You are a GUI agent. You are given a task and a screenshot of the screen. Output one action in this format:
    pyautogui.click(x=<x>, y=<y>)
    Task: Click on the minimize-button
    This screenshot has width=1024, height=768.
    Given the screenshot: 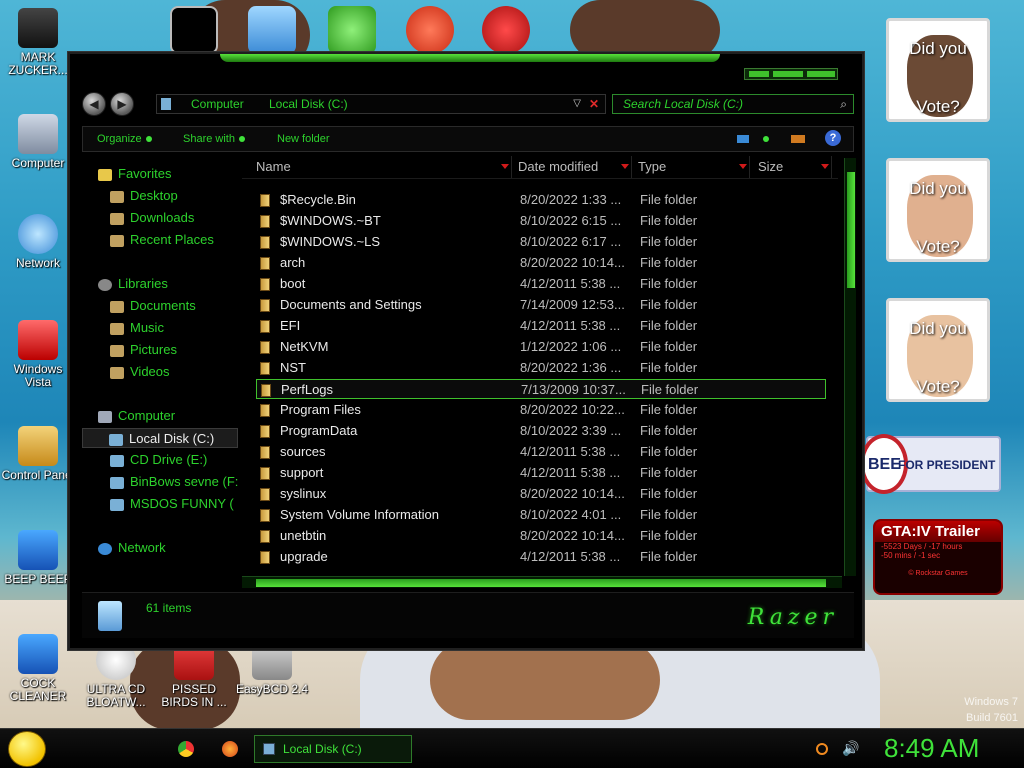 What is the action you would take?
    pyautogui.click(x=759, y=74)
    